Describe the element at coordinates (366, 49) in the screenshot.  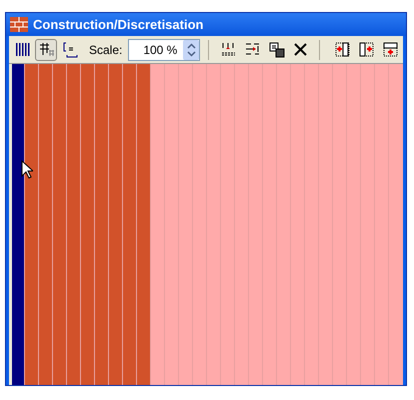
I see `add-column-right-icon` at that location.